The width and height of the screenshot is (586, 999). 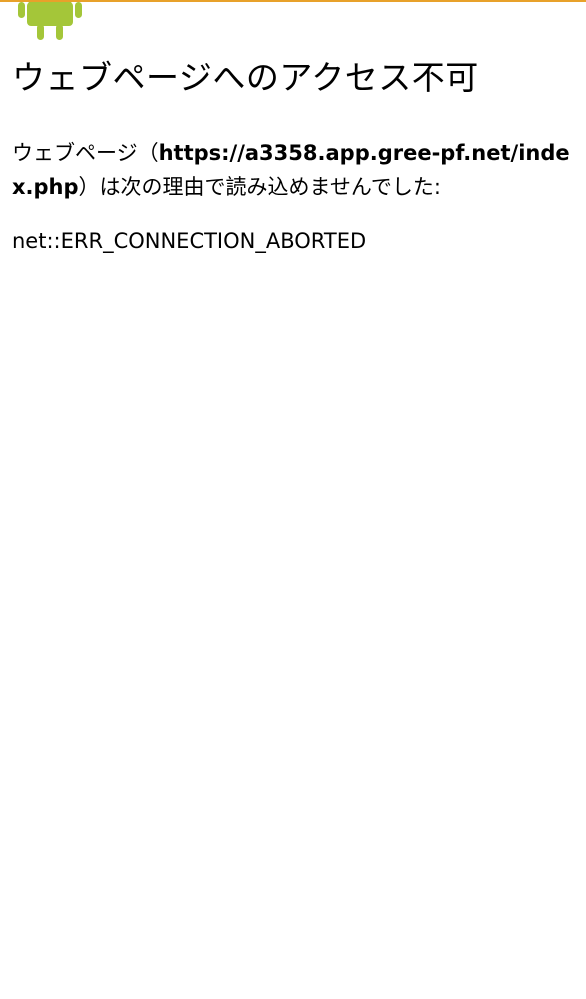 I want to click on error-code: net::ERR_CONNECTION_ABORTED, so click(x=189, y=241).